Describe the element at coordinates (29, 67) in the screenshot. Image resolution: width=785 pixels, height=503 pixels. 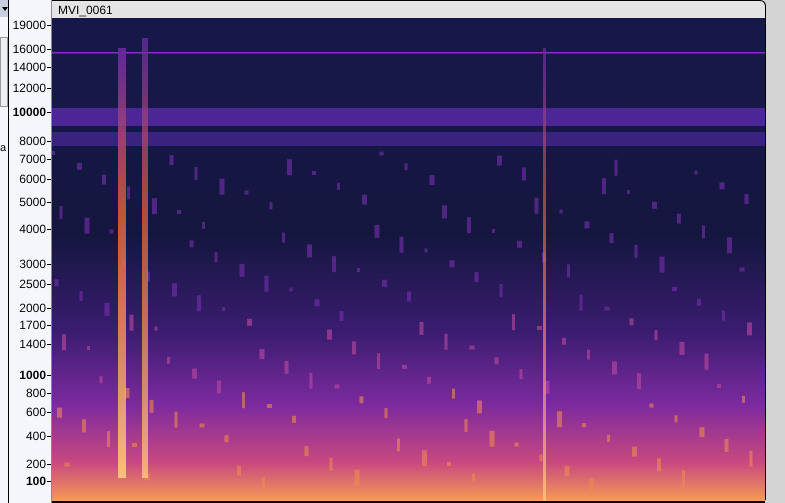
I see `axis-label: 14000` at that location.